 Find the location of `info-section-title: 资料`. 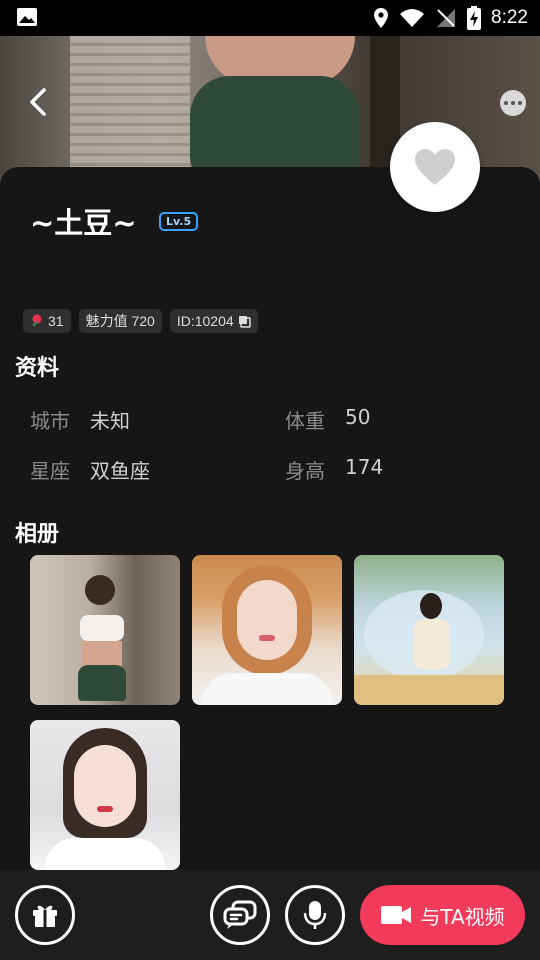

info-section-title: 资料 is located at coordinates (37, 368).